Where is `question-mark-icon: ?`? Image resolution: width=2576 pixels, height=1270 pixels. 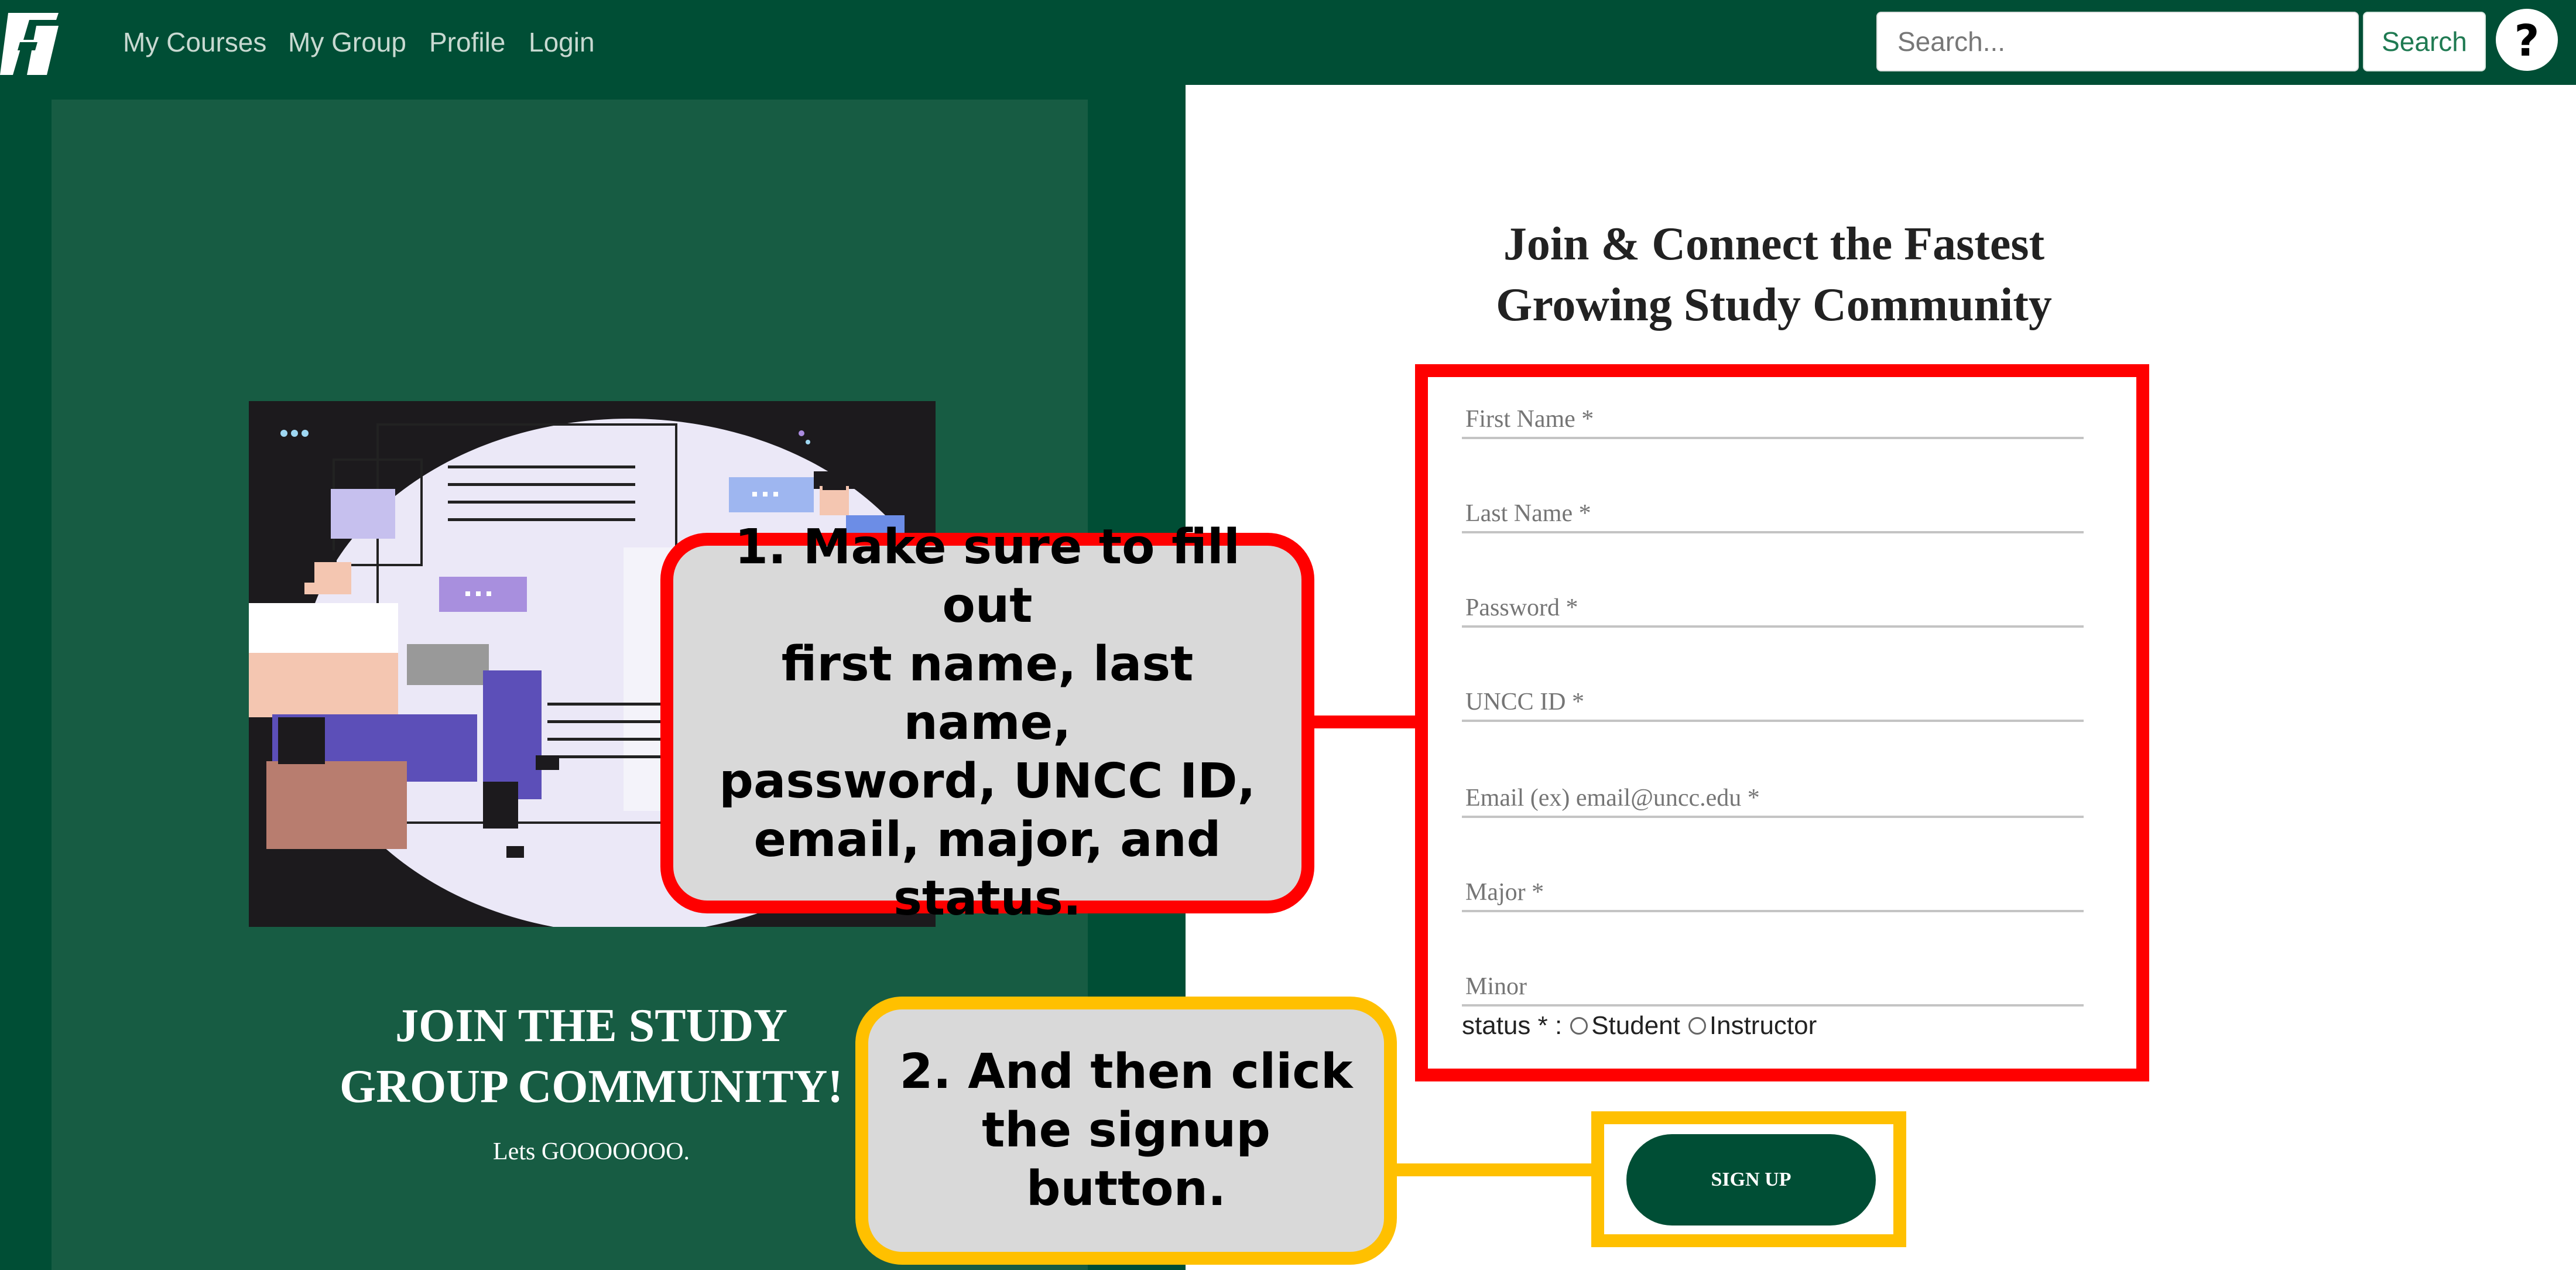 question-mark-icon: ? is located at coordinates (2527, 41).